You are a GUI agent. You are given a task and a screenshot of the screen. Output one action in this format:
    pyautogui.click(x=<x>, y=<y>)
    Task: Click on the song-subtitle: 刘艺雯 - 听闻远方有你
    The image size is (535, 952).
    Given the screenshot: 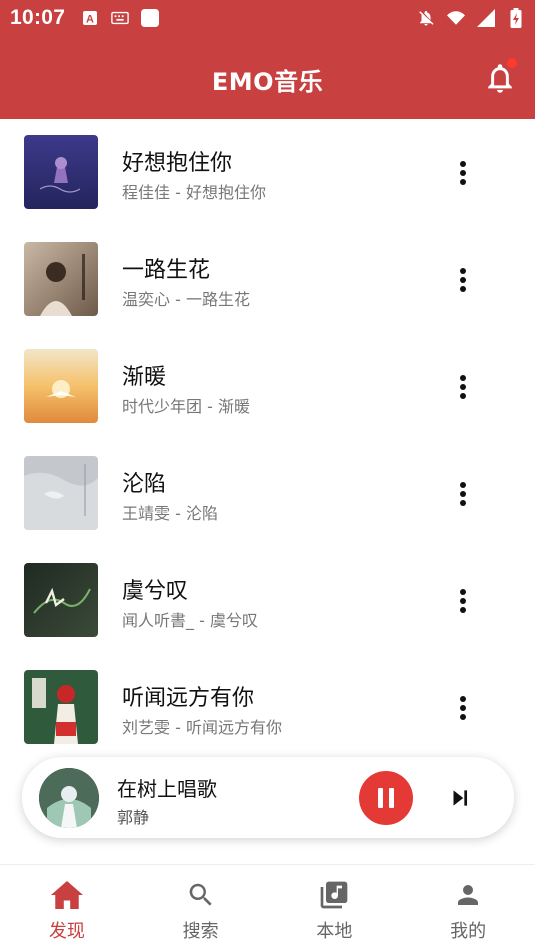 What is the action you would take?
    pyautogui.click(x=202, y=727)
    